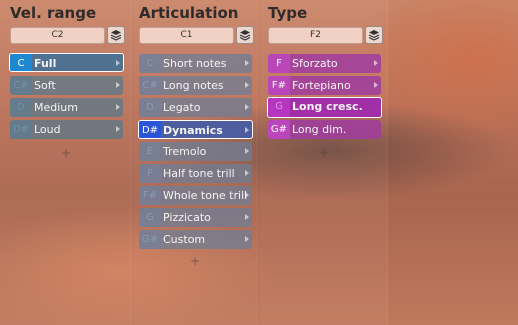 This screenshot has height=325, width=518. What do you see at coordinates (315, 63) in the screenshot?
I see `item-label: Sforzato` at bounding box center [315, 63].